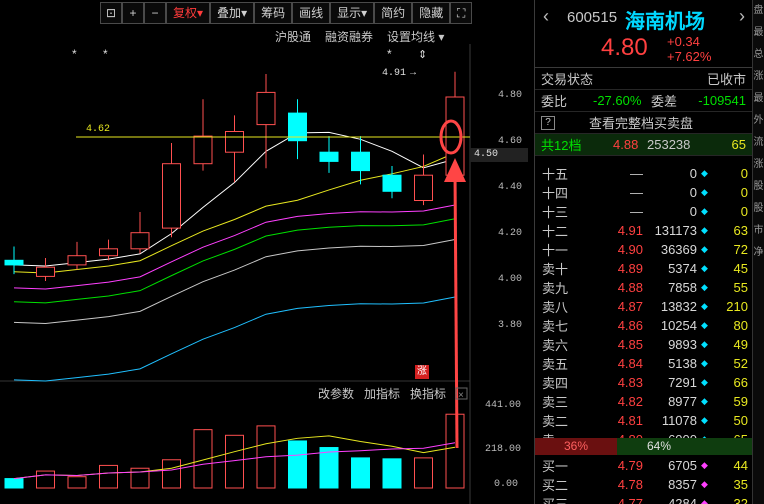 This screenshot has height=504, width=764. Describe the element at coordinates (643, 268) in the screenshot. I see `ask-row: 卖十 4.89 5374 ◆ 45` at that location.